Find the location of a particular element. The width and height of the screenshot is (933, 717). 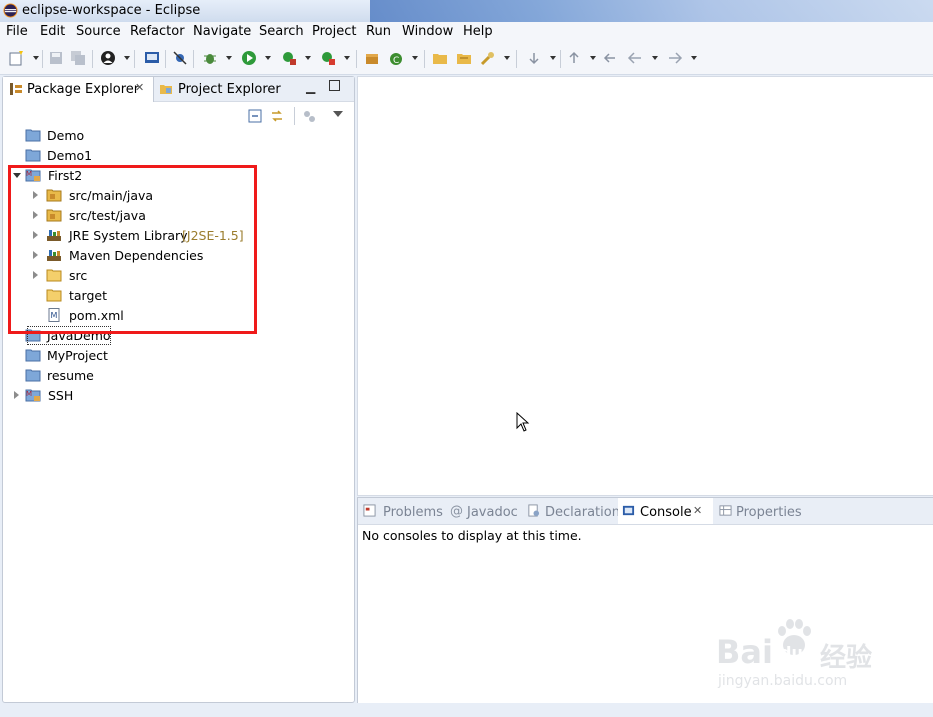

forward-icon is located at coordinates (675, 58).